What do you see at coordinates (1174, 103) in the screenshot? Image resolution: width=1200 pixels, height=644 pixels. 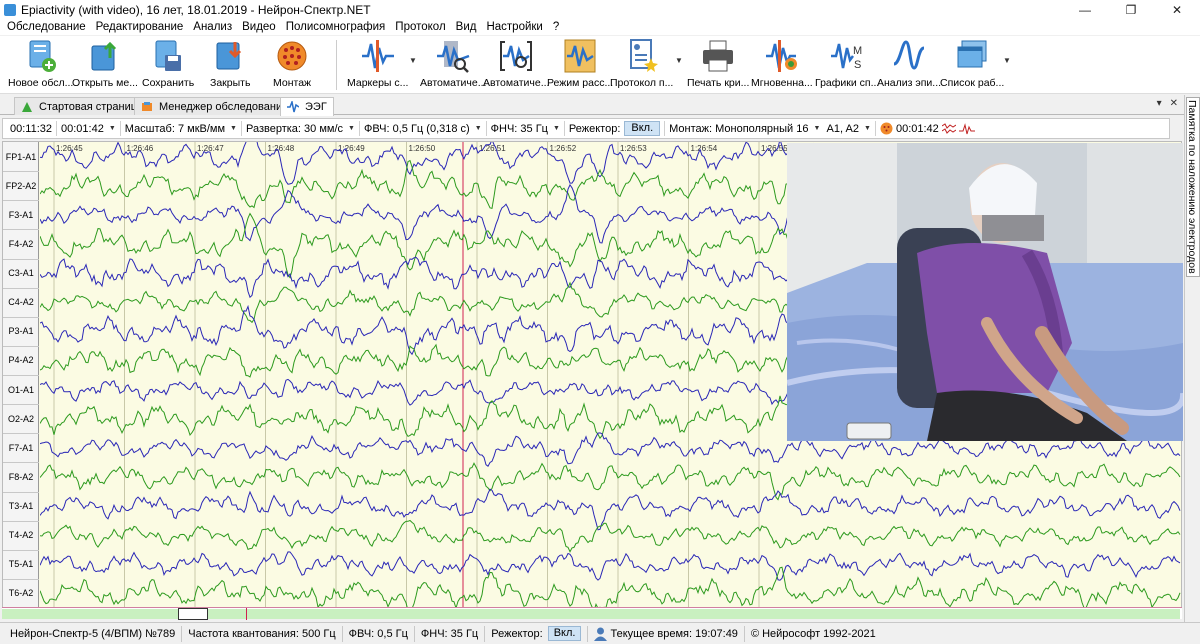 I see `tab-close-button: ✕` at bounding box center [1174, 103].